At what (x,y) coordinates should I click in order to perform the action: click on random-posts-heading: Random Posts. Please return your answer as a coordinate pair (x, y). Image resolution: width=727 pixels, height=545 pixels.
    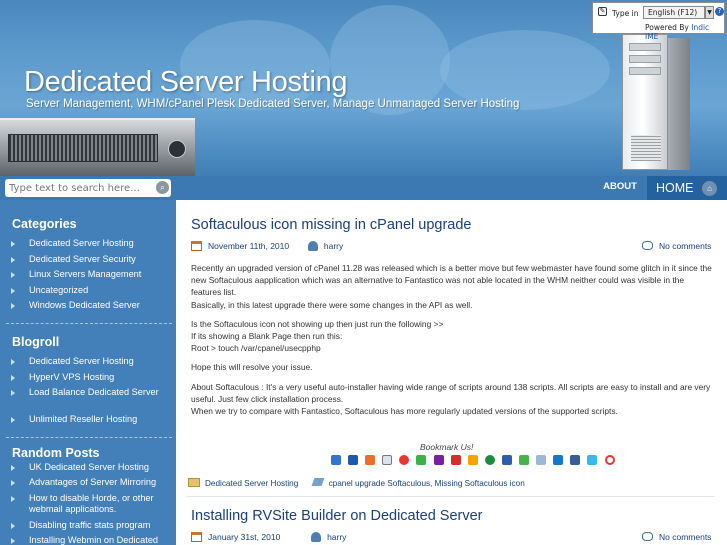
    Looking at the image, I should click on (56, 453).